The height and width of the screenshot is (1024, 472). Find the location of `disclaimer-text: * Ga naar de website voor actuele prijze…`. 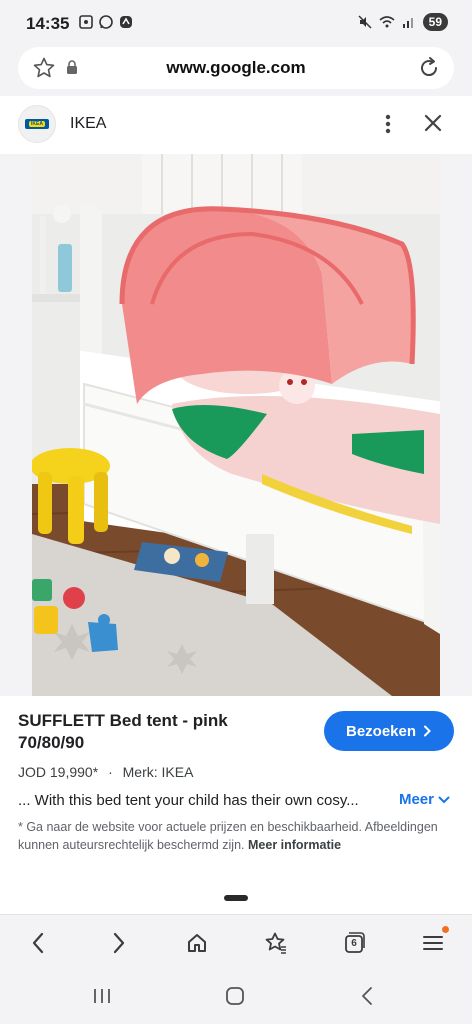

disclaimer-text: * Ga naar de website voor actuele prijze… is located at coordinates (228, 836).